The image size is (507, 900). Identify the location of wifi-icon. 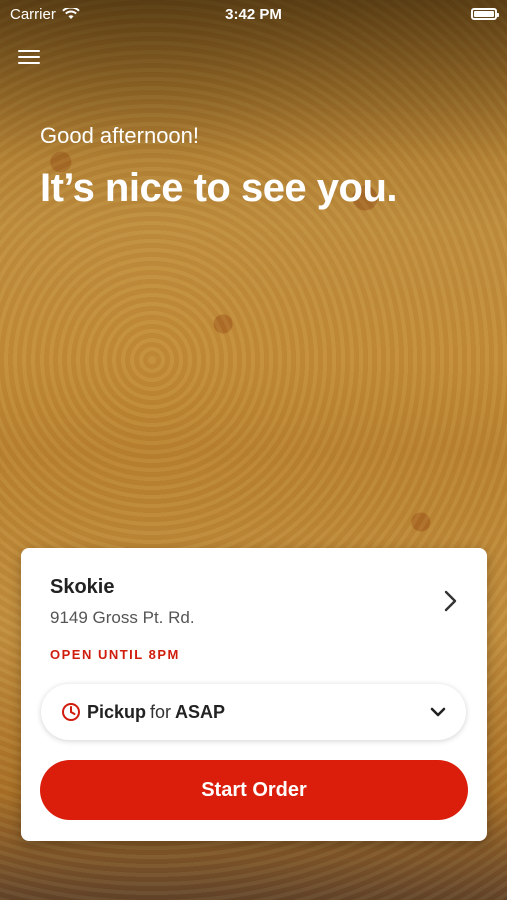
(71, 13).